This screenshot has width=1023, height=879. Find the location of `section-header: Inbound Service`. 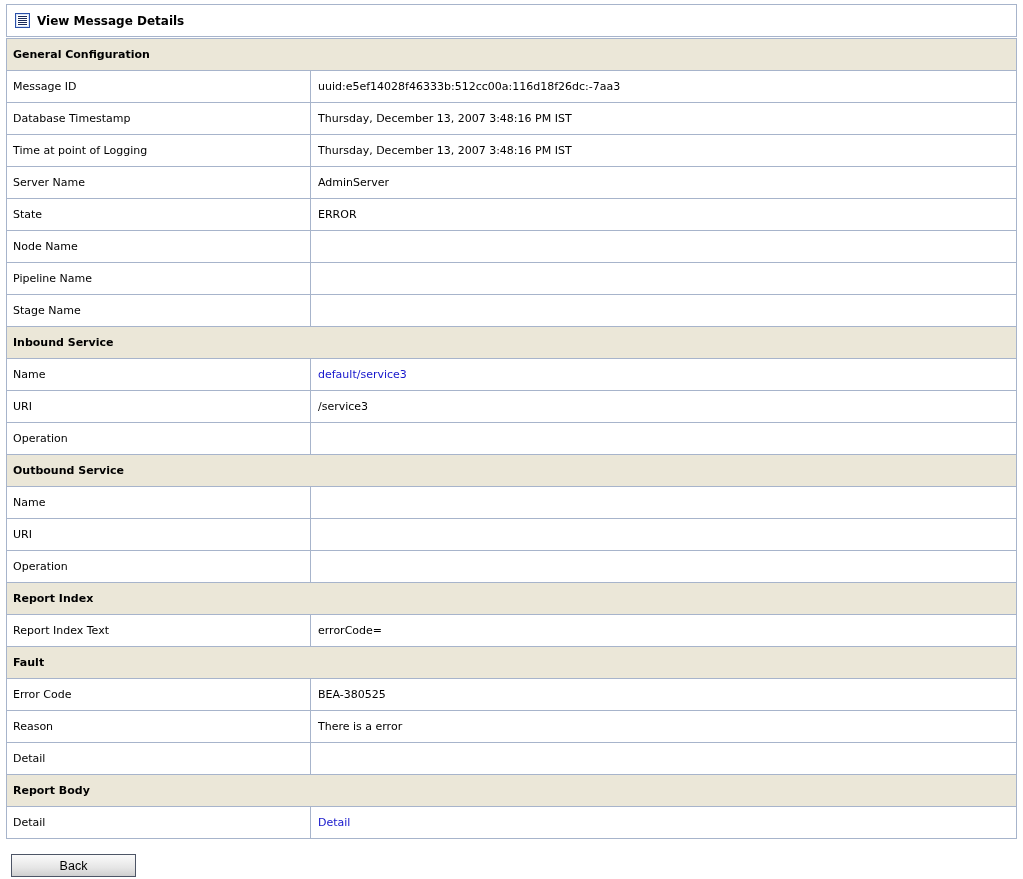

section-header: Inbound Service is located at coordinates (511, 342).